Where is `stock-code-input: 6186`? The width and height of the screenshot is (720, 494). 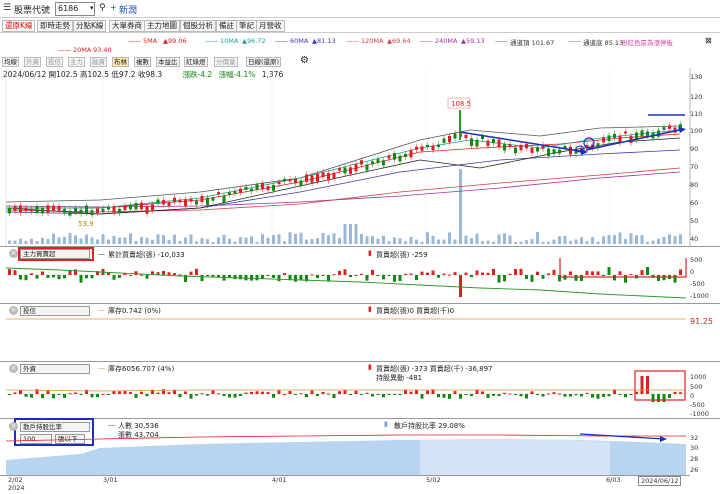 stock-code-input: 6186 is located at coordinates (75, 9).